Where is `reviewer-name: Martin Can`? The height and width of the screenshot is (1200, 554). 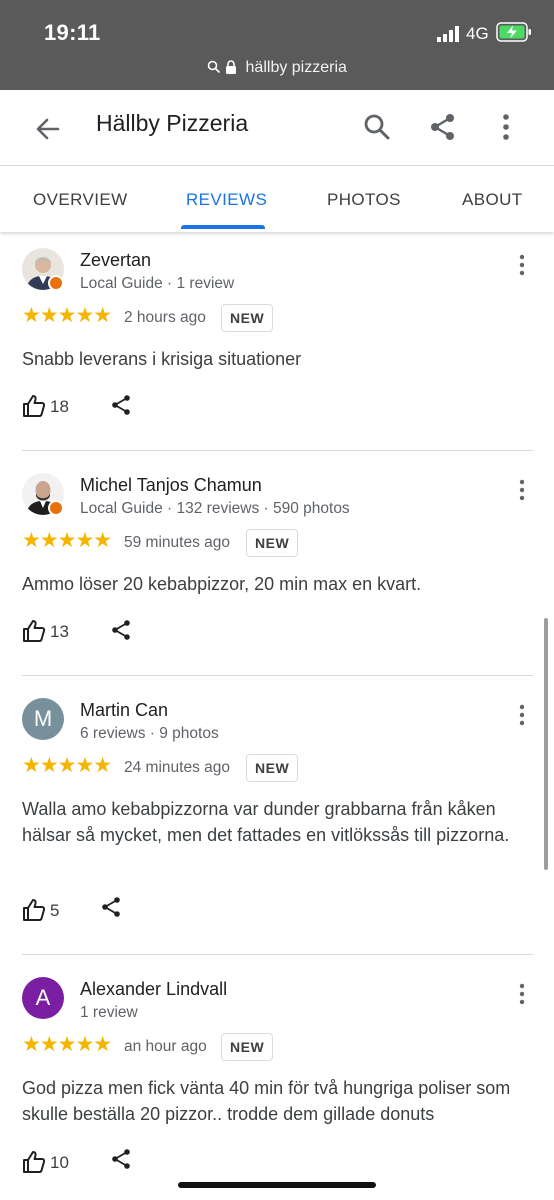
reviewer-name: Martin Can is located at coordinates (124, 710).